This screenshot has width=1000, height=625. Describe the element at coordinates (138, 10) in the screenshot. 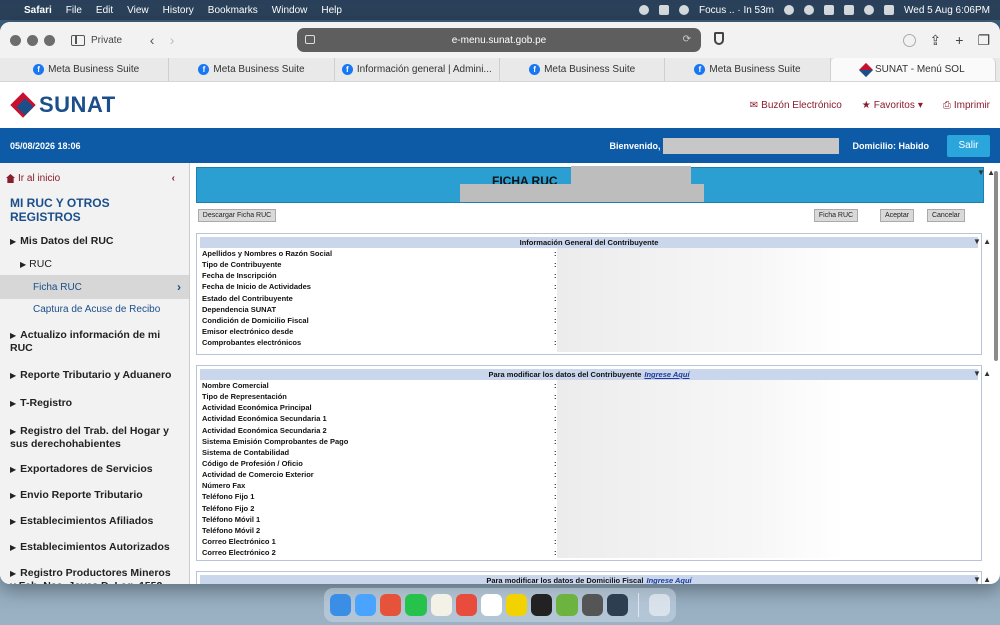

I see `menu-view: View` at that location.